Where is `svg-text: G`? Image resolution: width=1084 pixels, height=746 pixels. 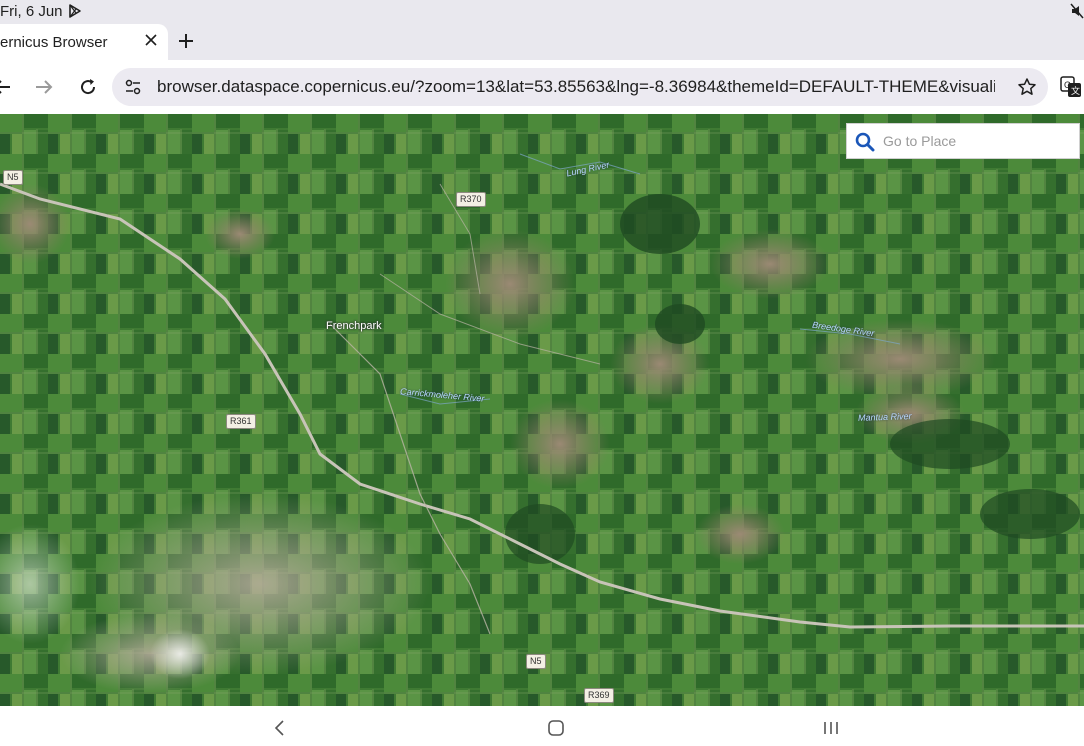
svg-text: G is located at coordinates (1067, 85).